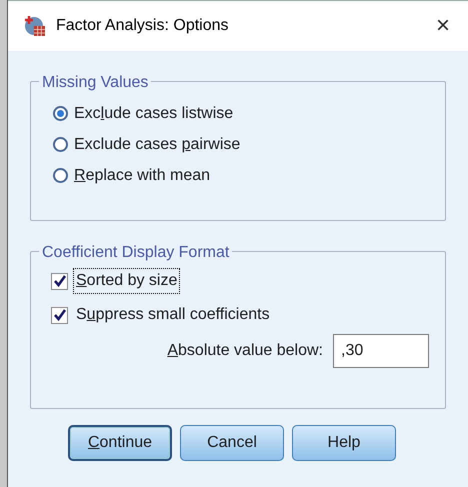  What do you see at coordinates (35, 26) in the screenshot?
I see `table-app-icon` at bounding box center [35, 26].